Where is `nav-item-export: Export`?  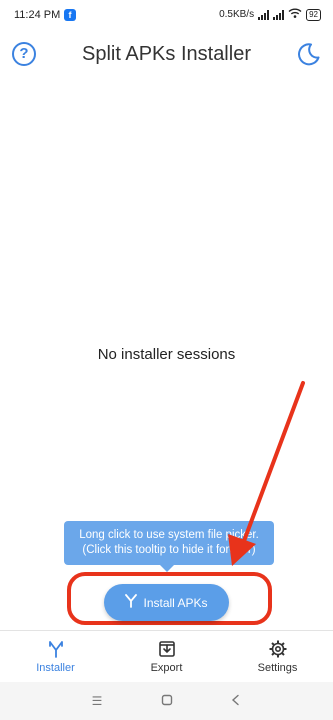 nav-item-export: Export is located at coordinates (166, 656).